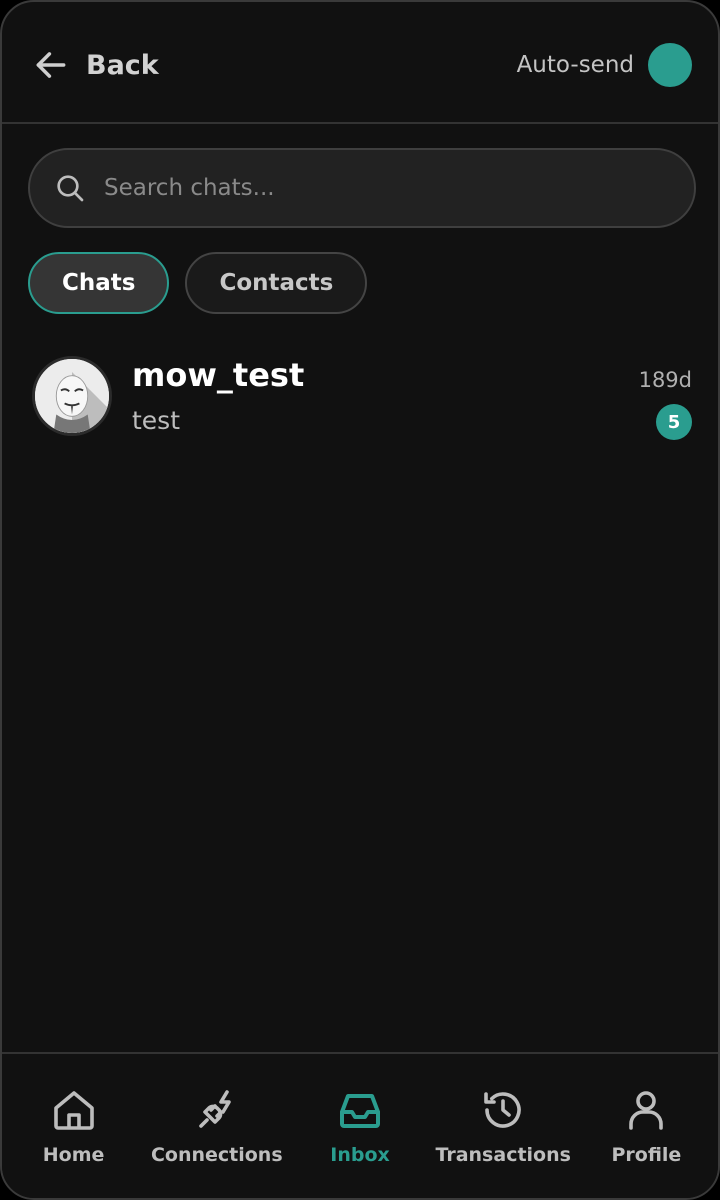 The height and width of the screenshot is (1200, 720). I want to click on avatar, so click(72, 396).